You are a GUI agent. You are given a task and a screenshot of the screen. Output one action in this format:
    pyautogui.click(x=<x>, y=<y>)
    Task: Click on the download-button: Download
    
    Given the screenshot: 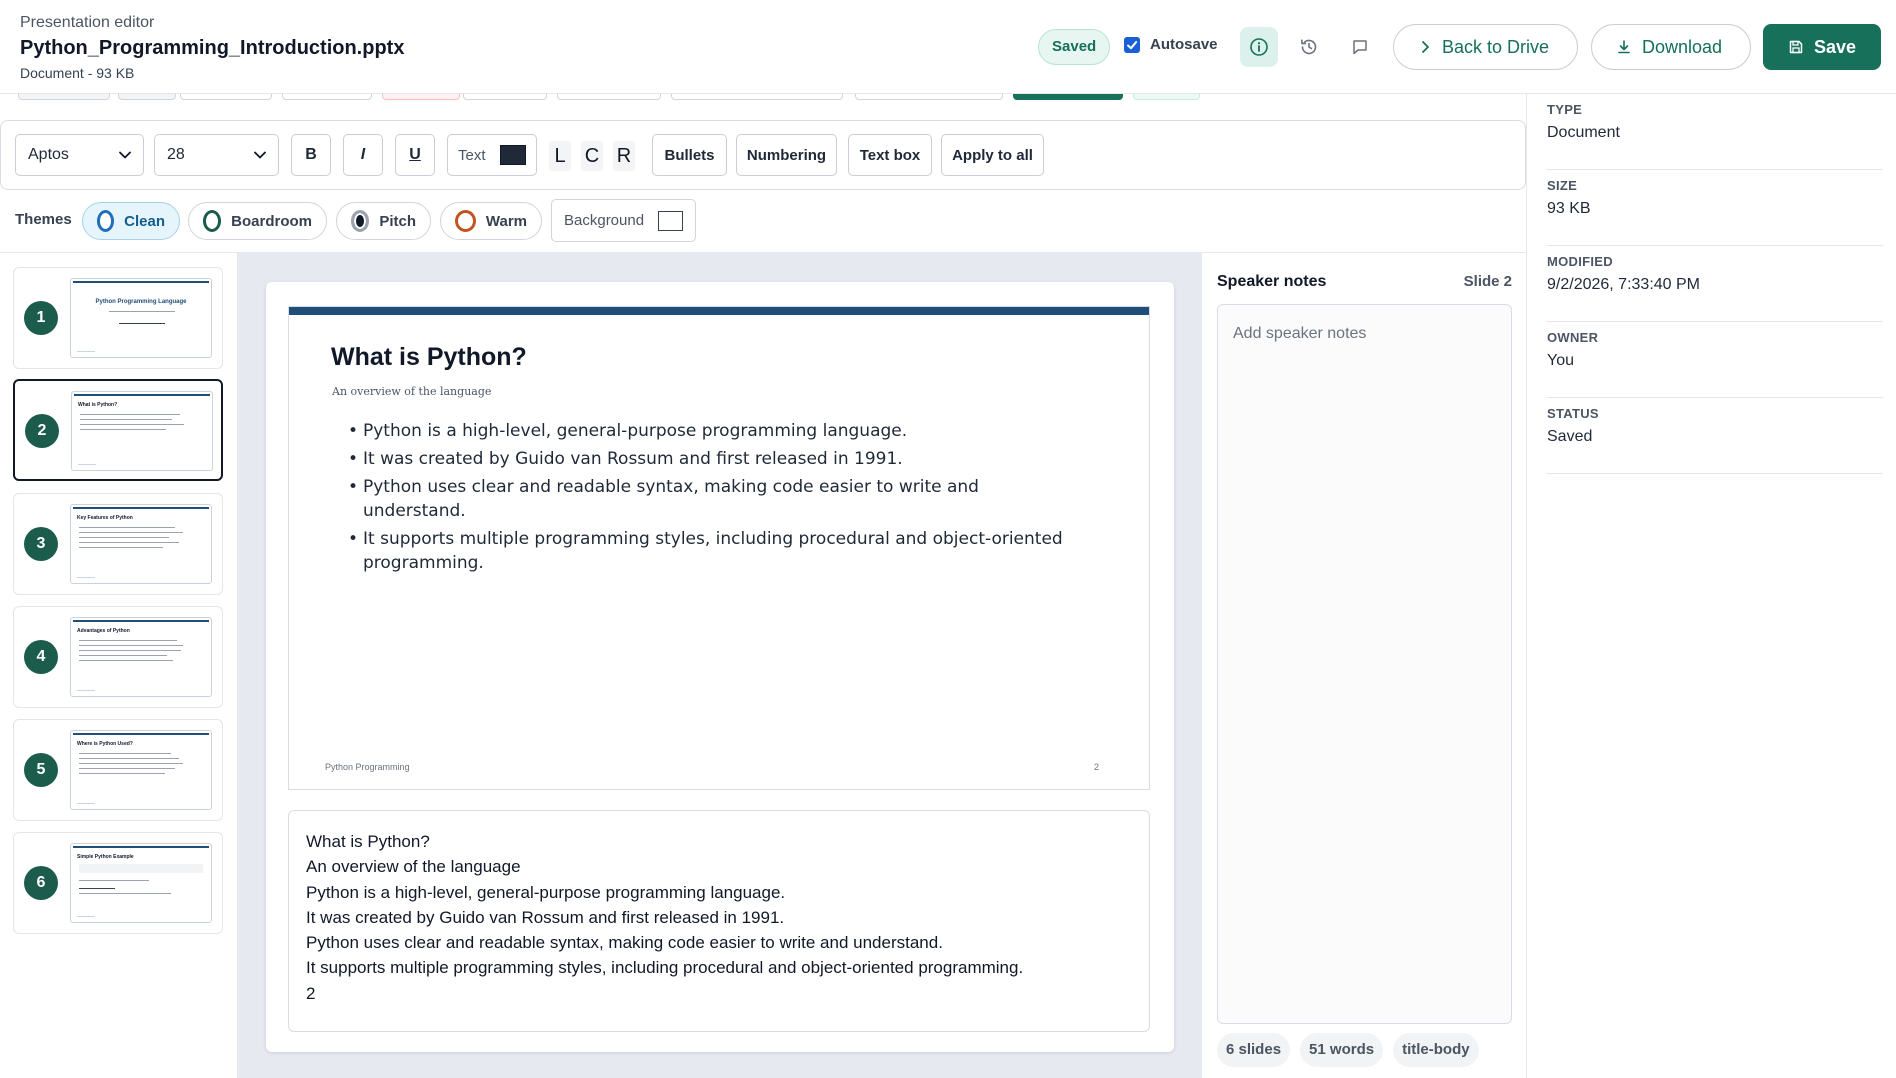 What is the action you would take?
    pyautogui.click(x=1671, y=47)
    